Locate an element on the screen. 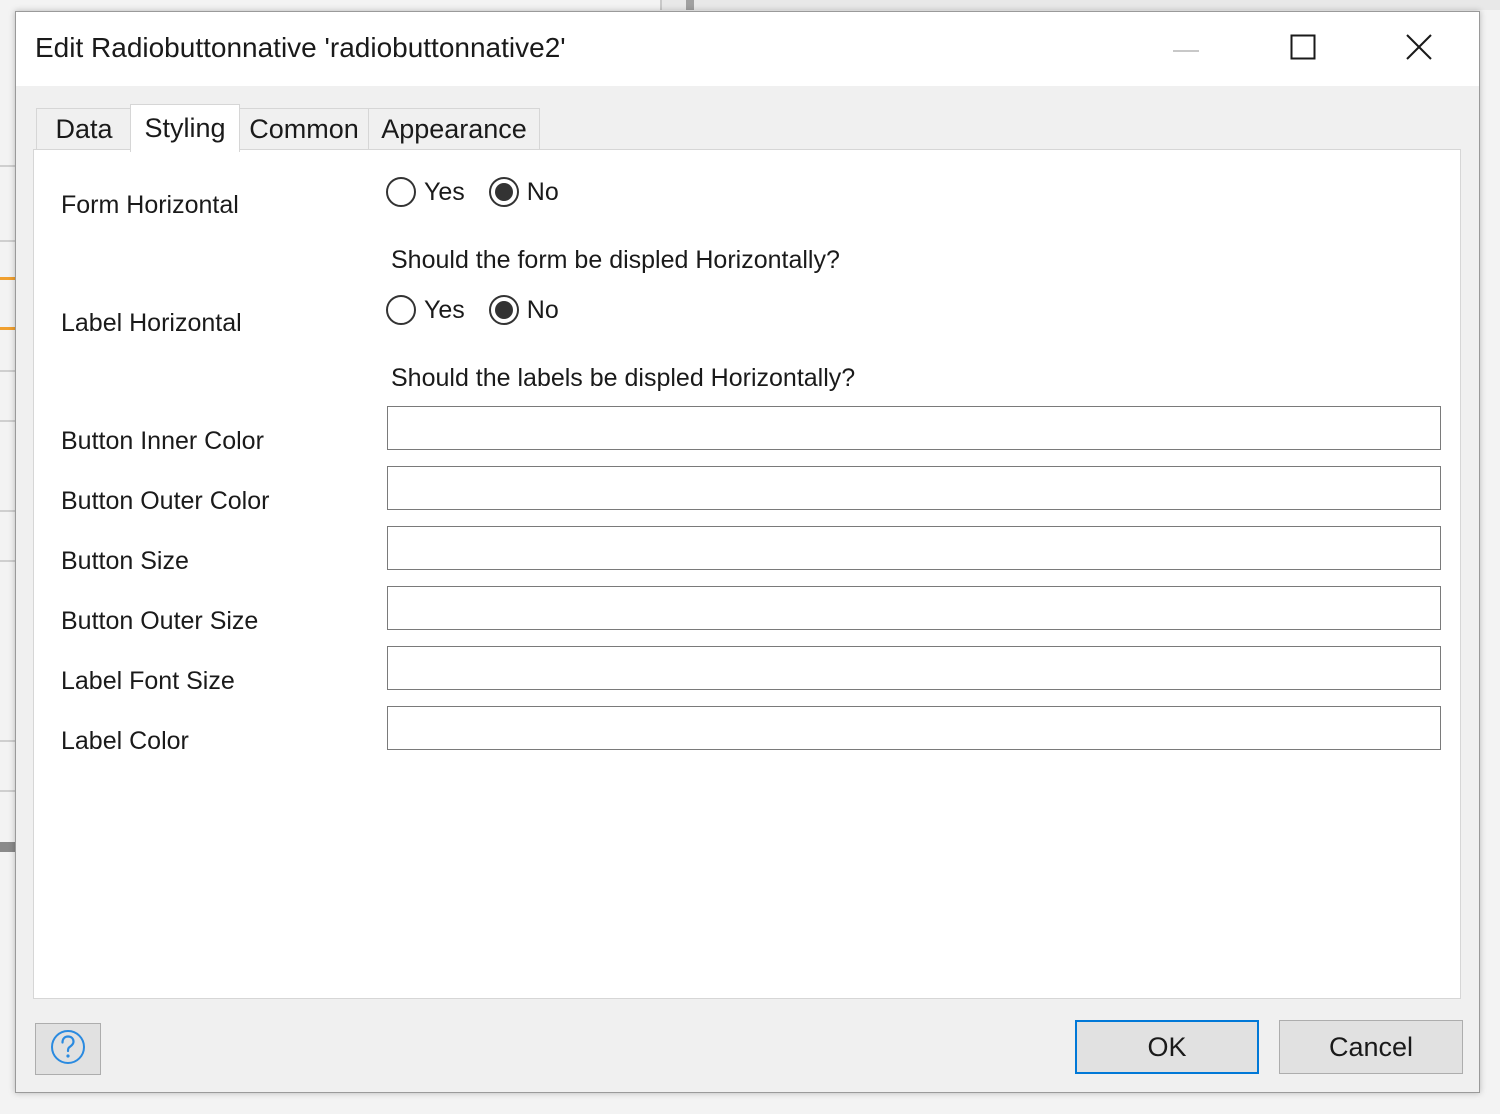 The height and width of the screenshot is (1114, 1500). button-outer-color-input is located at coordinates (914, 488).